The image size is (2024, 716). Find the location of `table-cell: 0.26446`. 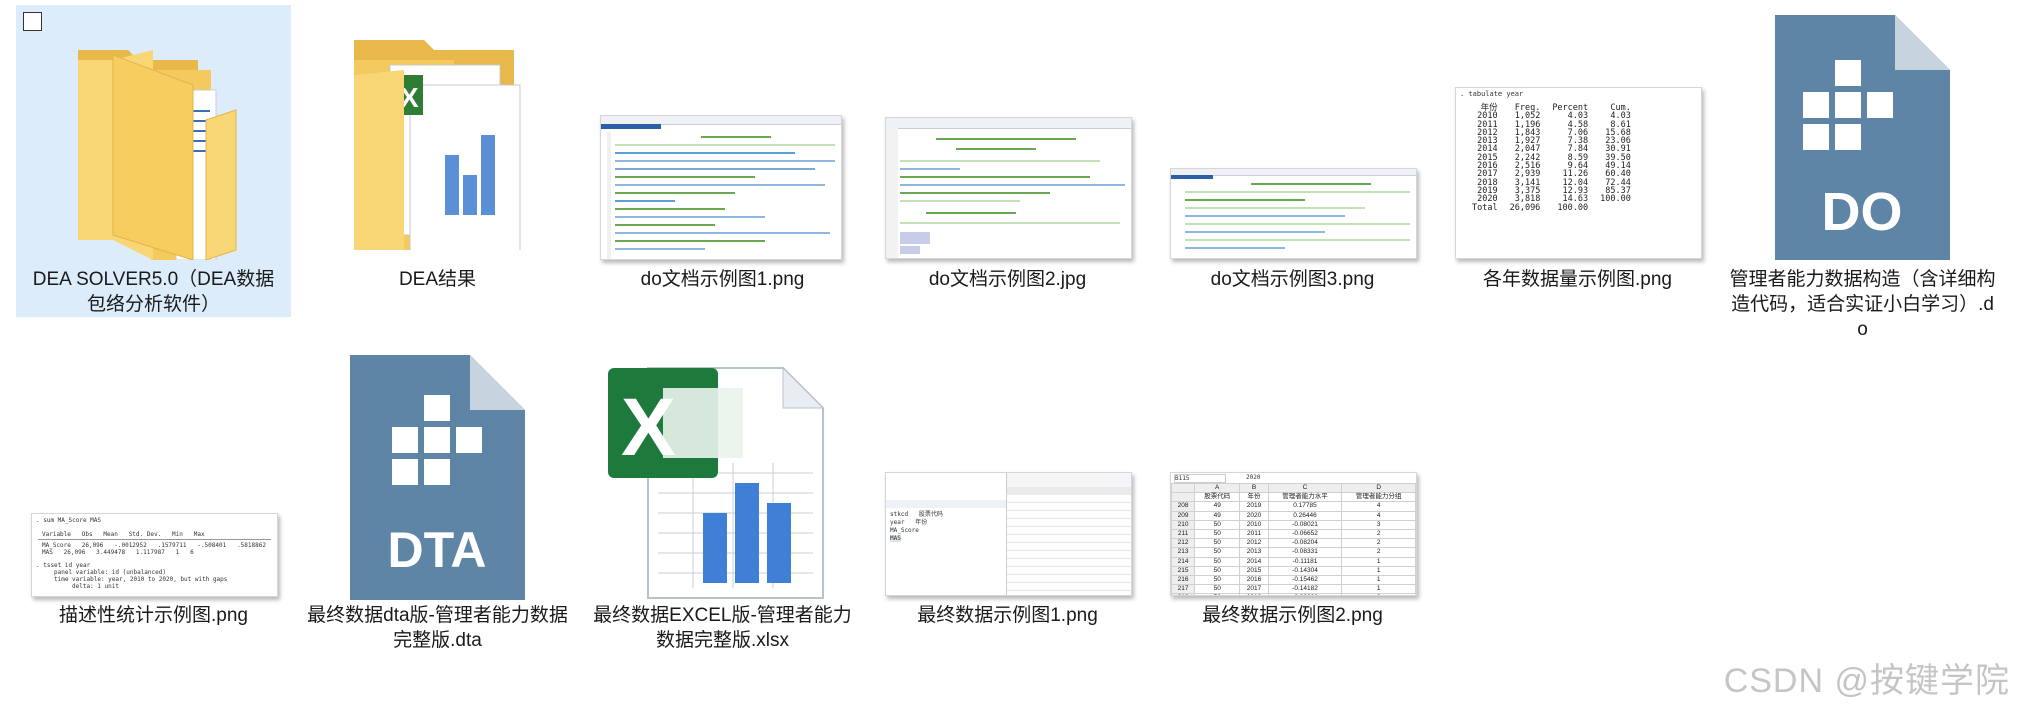

table-cell: 0.26446 is located at coordinates (1305, 515).